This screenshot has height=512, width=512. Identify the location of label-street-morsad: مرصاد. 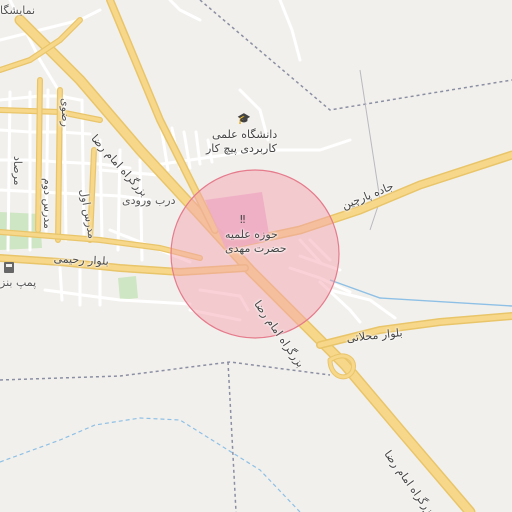
(17, 171).